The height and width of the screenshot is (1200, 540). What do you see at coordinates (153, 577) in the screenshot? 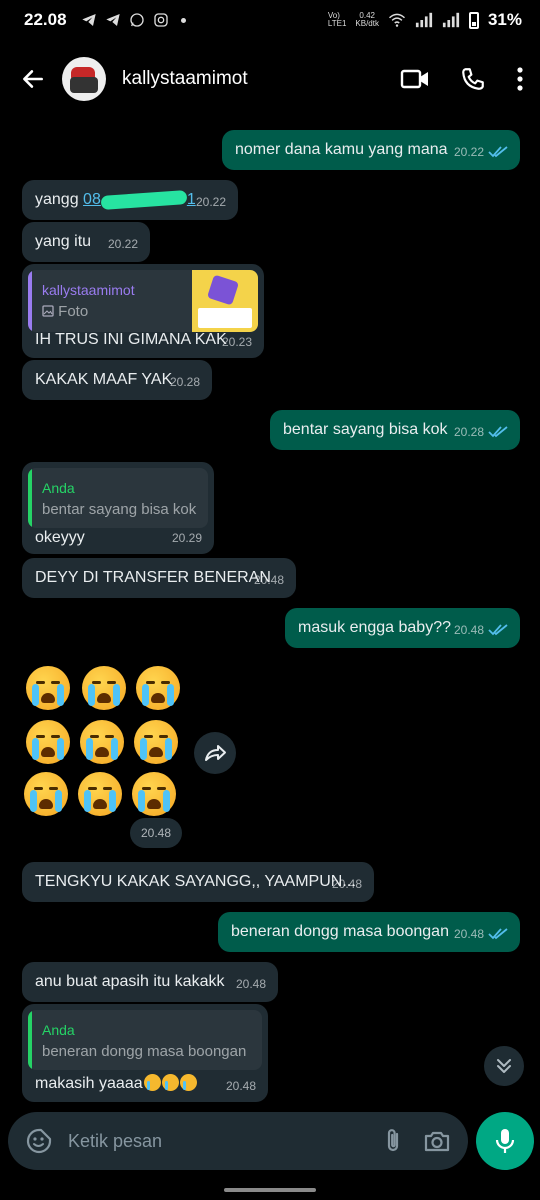
I see `message-text: DEYY DI TRANSFER BENERAN` at bounding box center [153, 577].